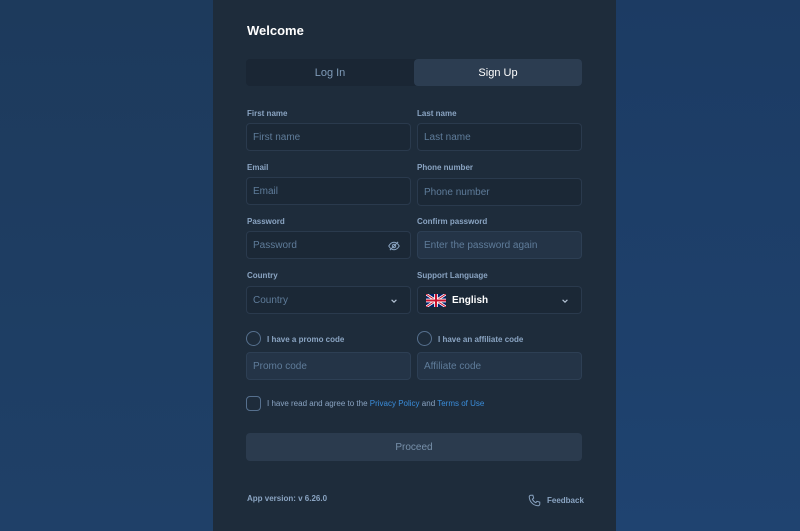  I want to click on first-name-field: First name, so click(328, 137).